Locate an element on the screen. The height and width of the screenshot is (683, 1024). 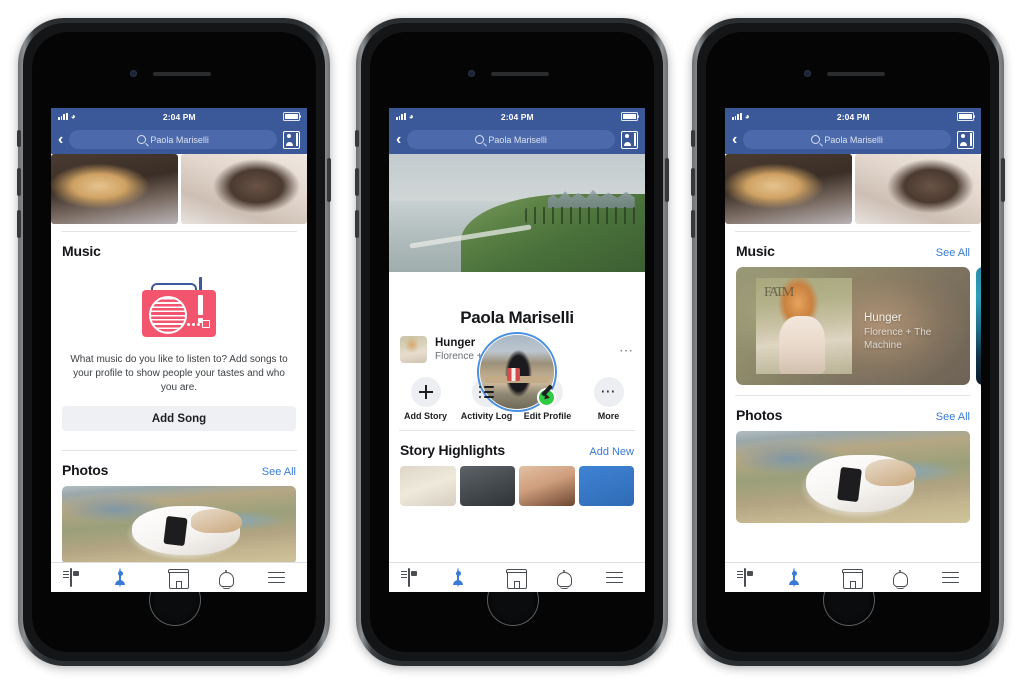
add-new-link: Add New is located at coordinates (611, 452).